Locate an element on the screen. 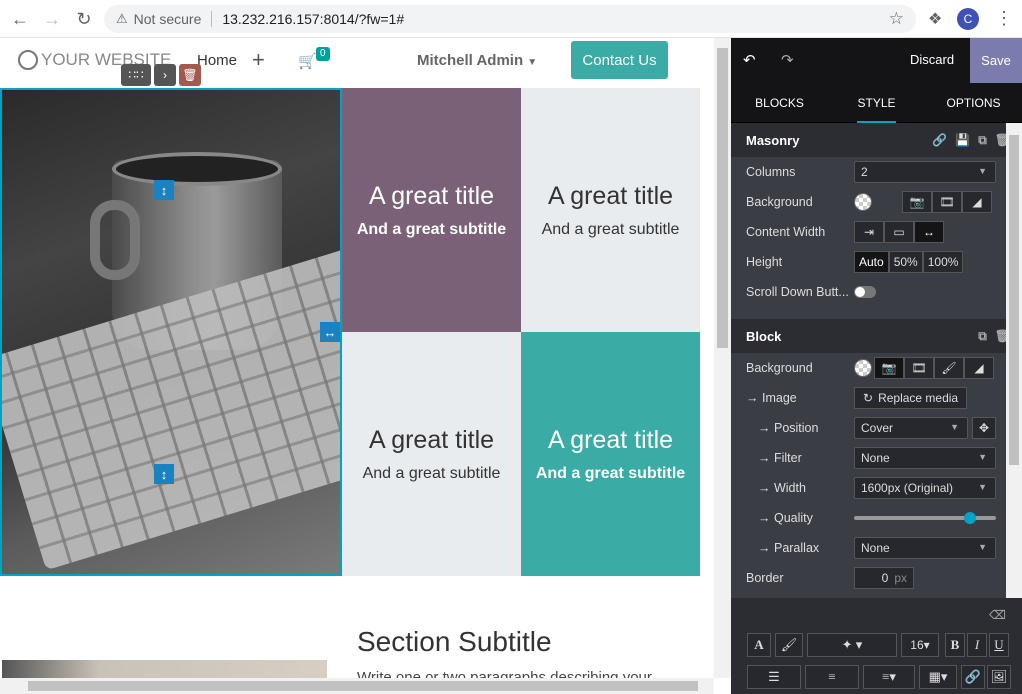  section-subtitle: Section Subtitle is located at coordinates (454, 642).